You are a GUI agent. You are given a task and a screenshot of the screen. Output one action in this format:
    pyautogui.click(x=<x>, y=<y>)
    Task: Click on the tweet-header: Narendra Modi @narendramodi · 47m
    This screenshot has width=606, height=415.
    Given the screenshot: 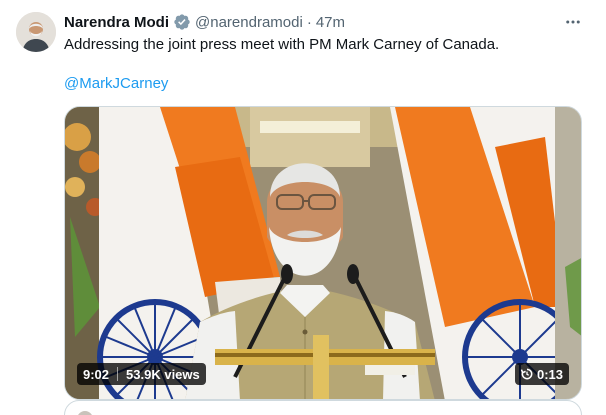 What is the action you would take?
    pyautogui.click(x=204, y=22)
    